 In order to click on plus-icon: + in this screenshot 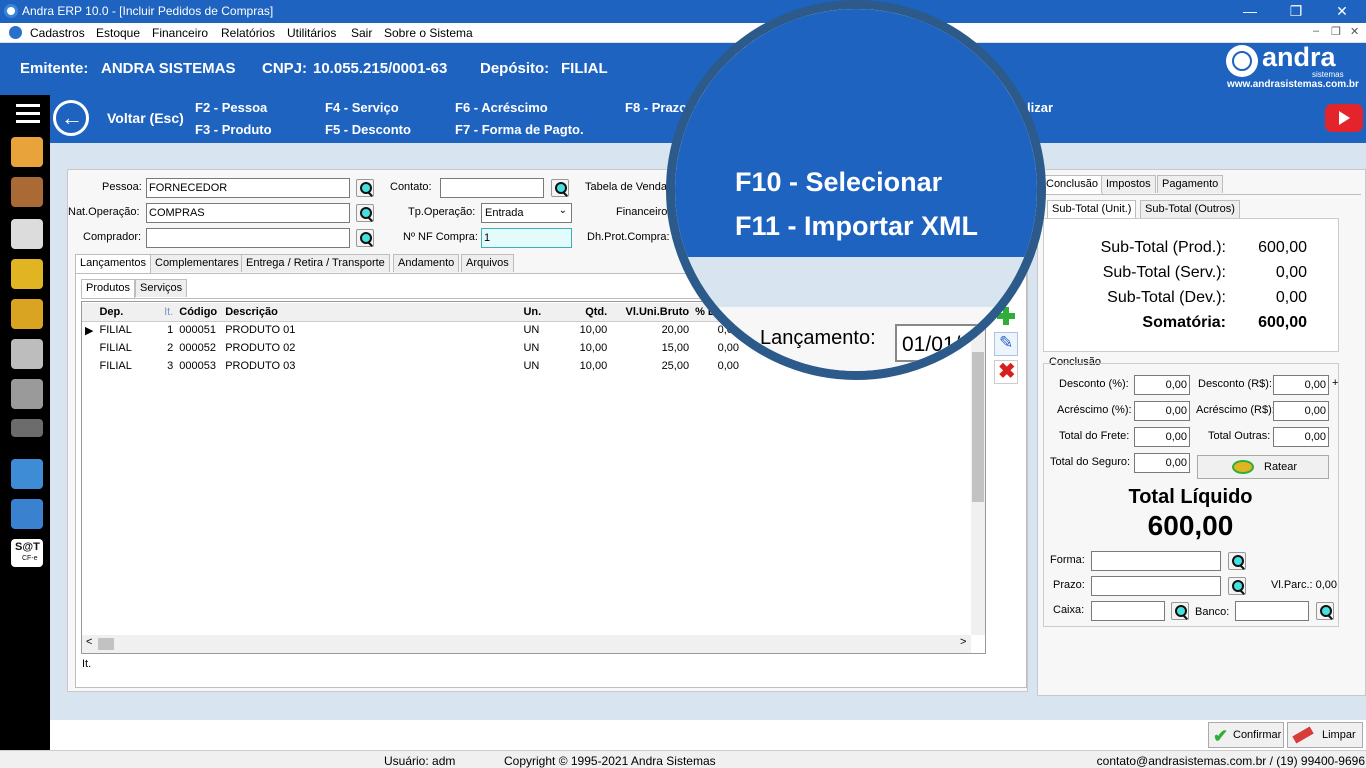, I will do `click(1335, 383)`.